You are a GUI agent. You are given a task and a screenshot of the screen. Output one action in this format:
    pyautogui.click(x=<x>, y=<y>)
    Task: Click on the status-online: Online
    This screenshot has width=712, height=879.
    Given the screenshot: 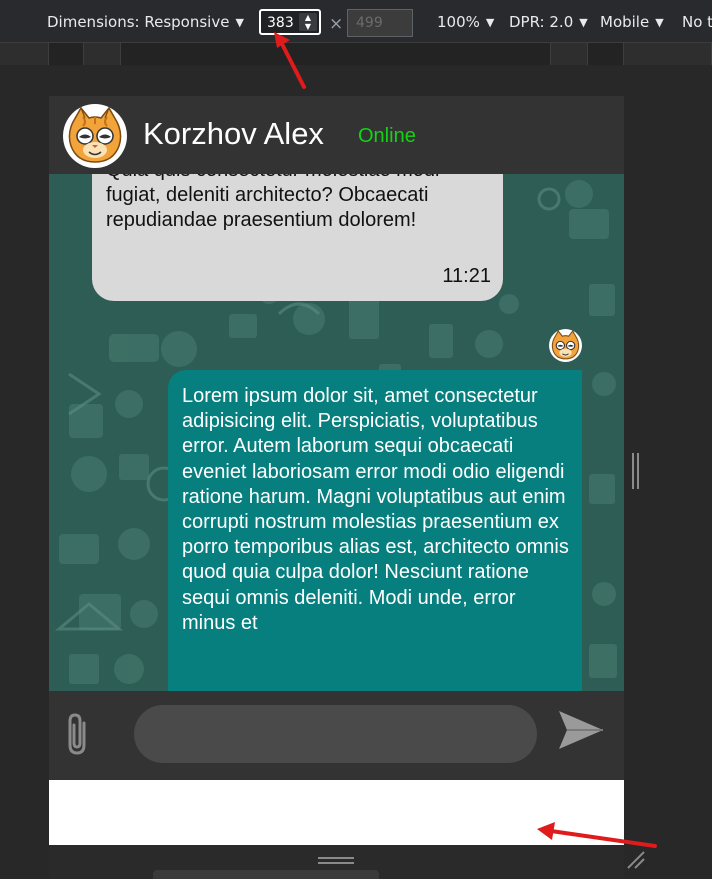 What is the action you would take?
    pyautogui.click(x=387, y=136)
    